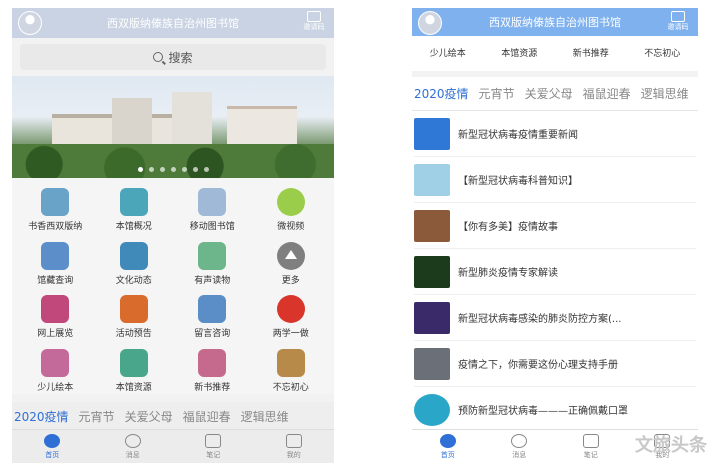 This screenshot has height=471, width=713. I want to click on grid-item-original-heart: 不忘初心, so click(291, 371).